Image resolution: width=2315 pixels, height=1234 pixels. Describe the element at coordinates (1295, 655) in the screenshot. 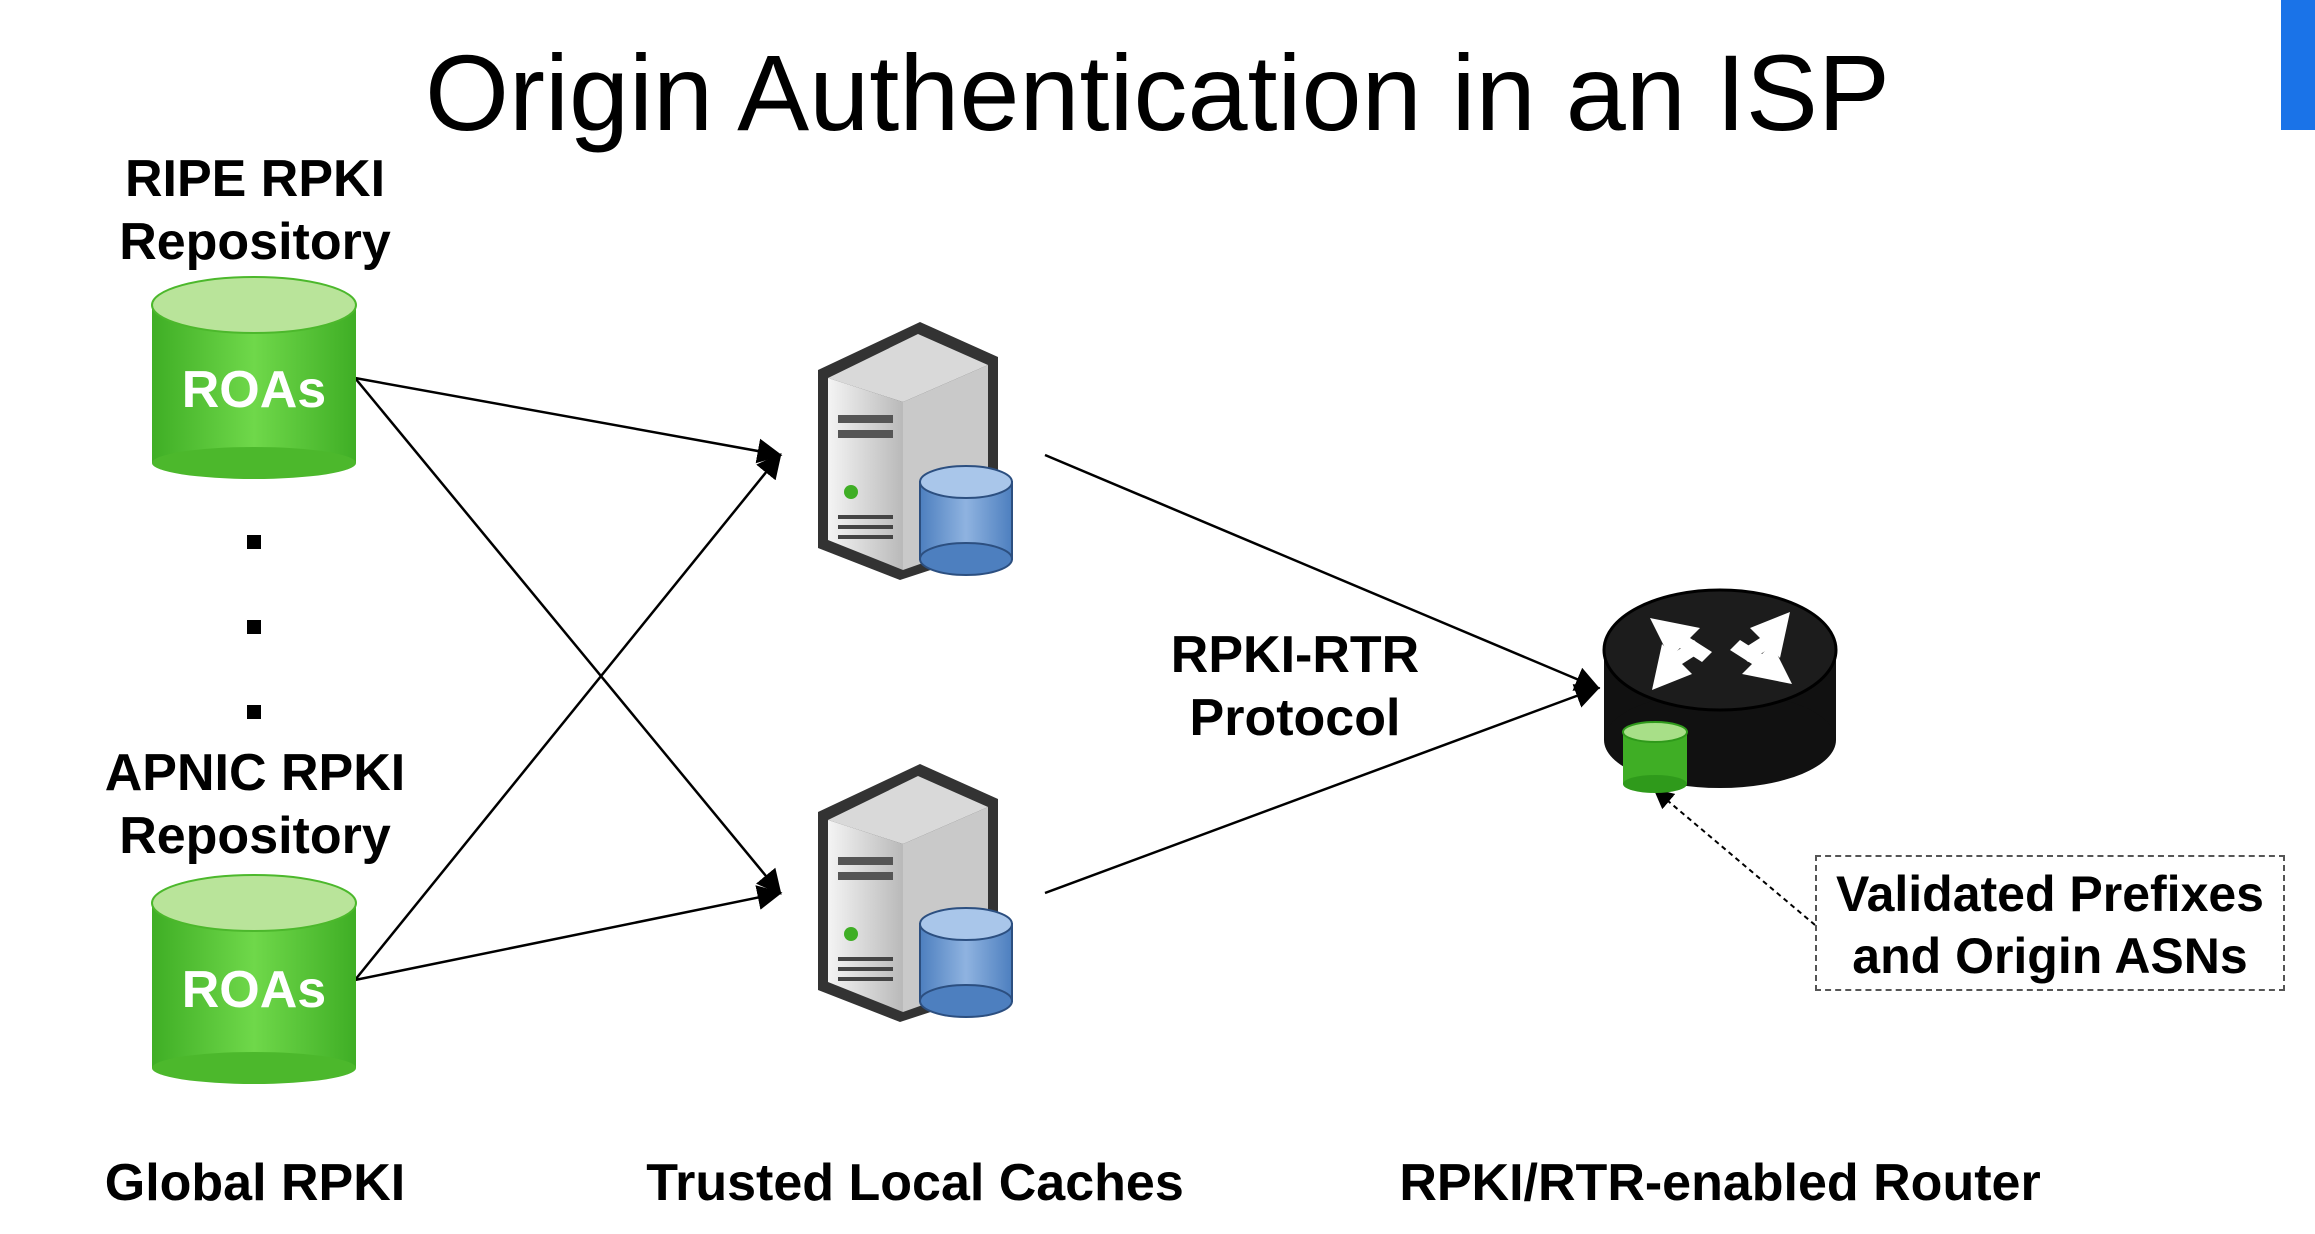

I see `protocol-line1: RPKI-RTR` at that location.